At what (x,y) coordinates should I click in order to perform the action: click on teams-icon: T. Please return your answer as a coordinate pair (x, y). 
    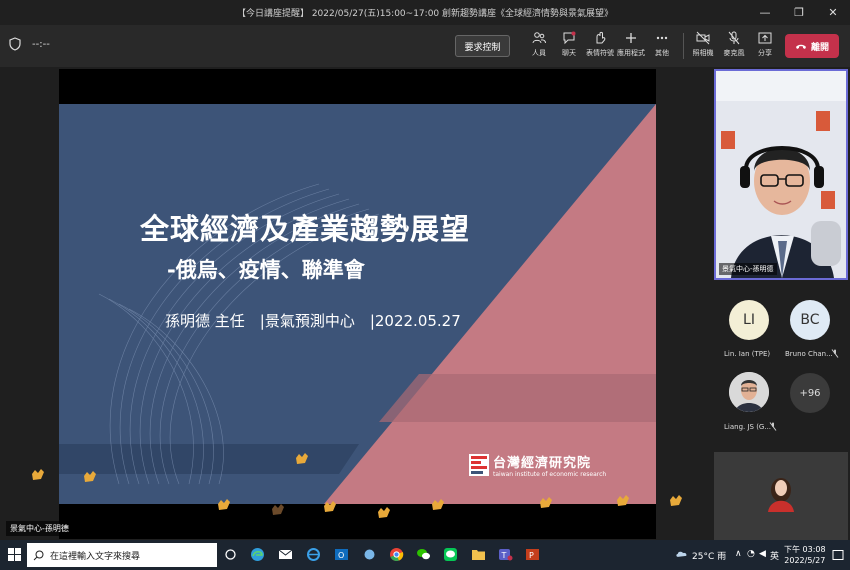
    Looking at the image, I should click on (505, 554).